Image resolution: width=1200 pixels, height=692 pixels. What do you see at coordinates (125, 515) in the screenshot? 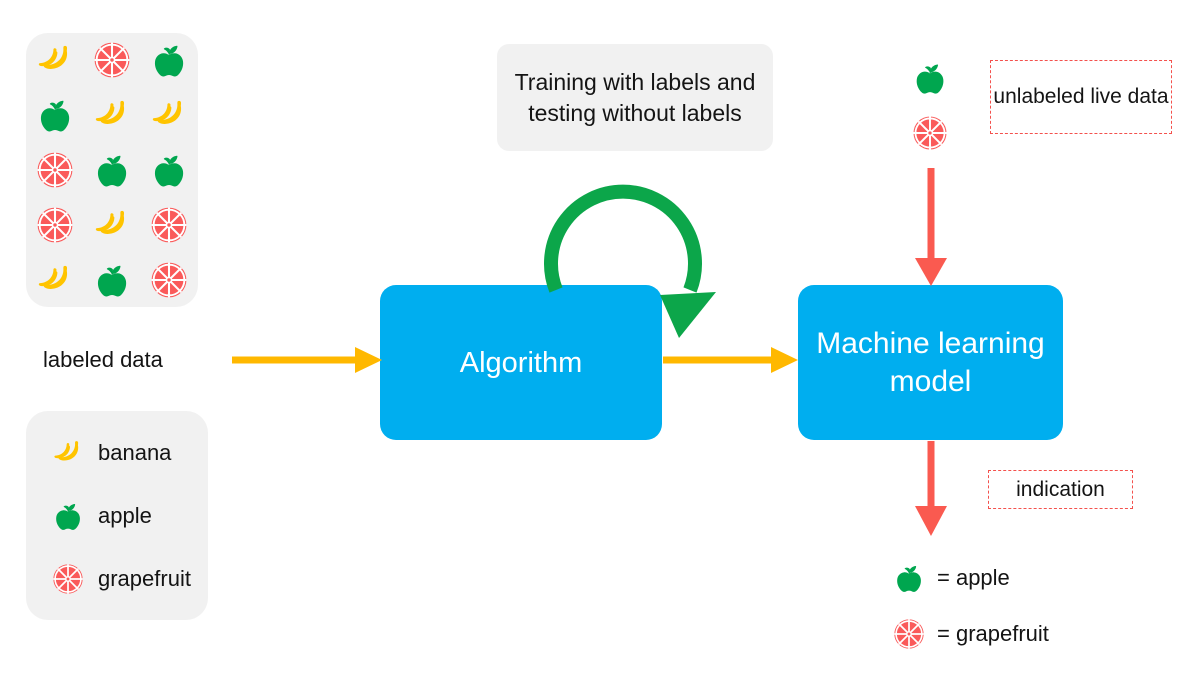
I see `legend-item-label: apple` at bounding box center [125, 515].